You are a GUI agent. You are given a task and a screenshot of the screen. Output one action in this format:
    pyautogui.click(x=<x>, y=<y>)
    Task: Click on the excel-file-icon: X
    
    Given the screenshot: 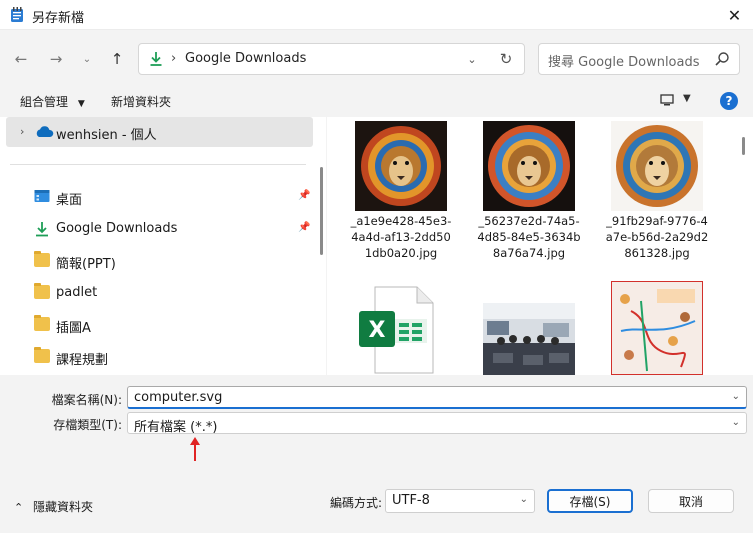 What is the action you would take?
    pyautogui.click(x=396, y=330)
    